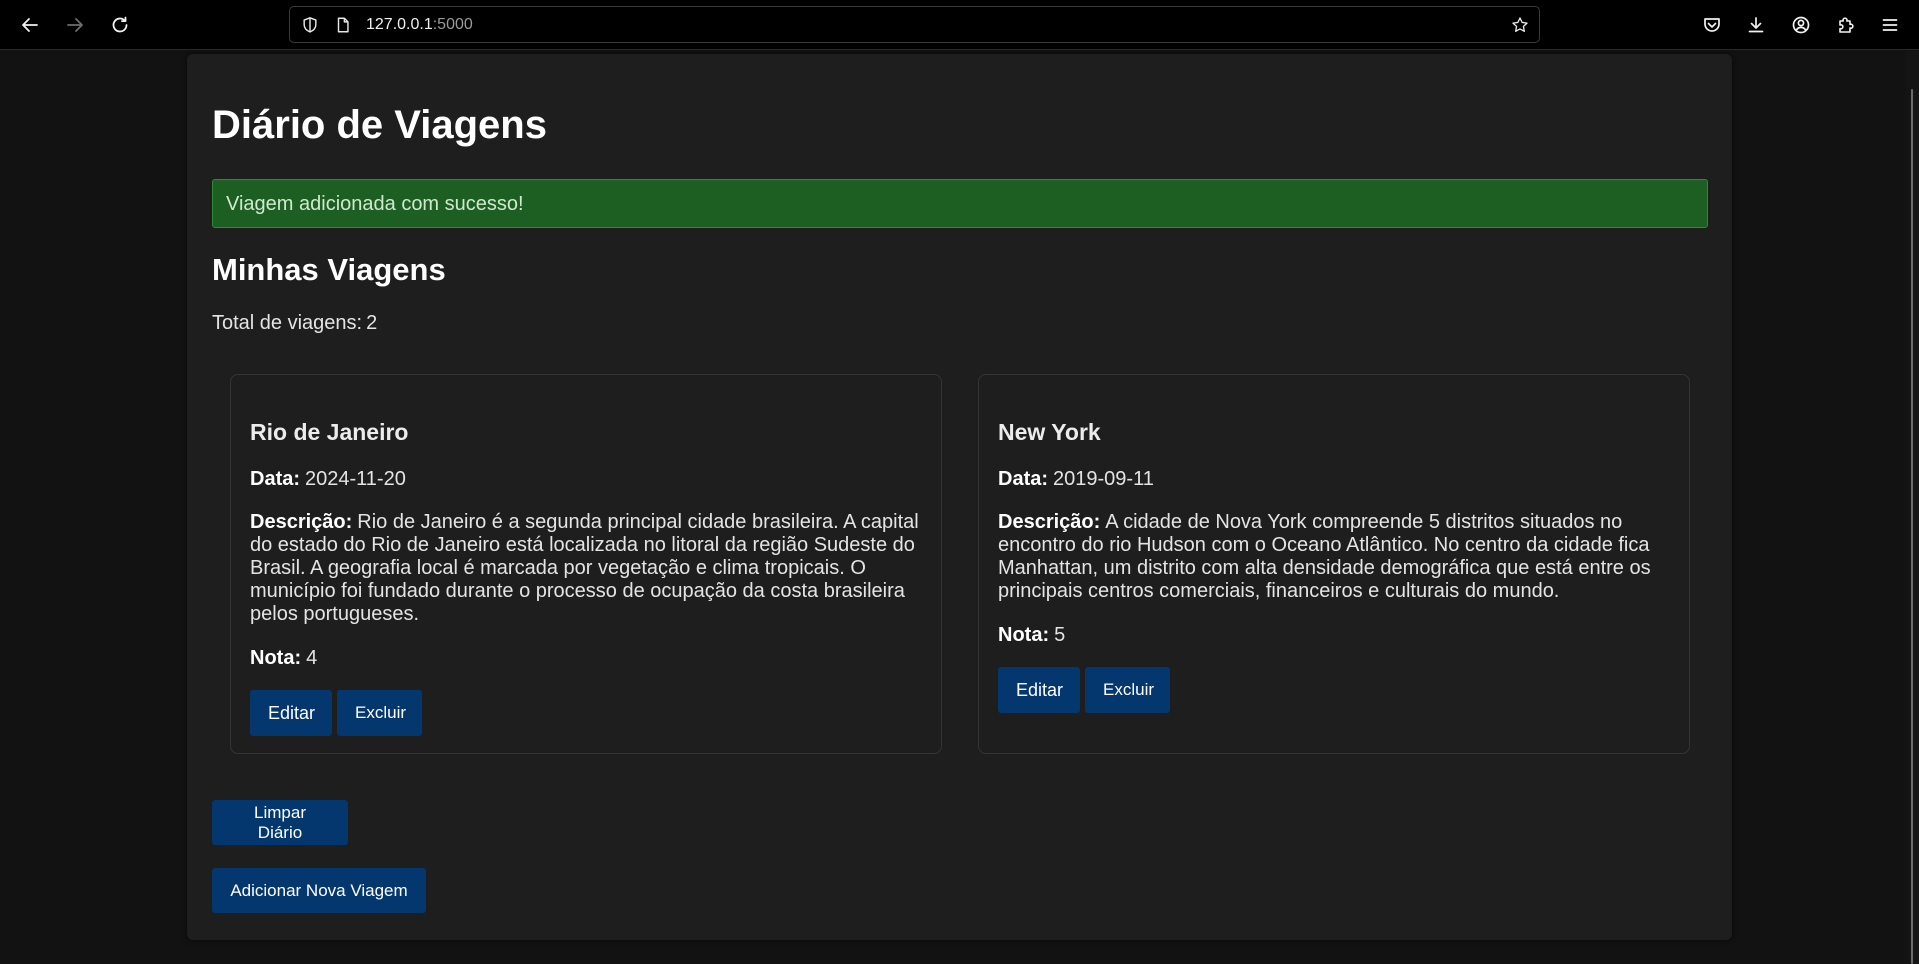 The width and height of the screenshot is (1919, 964). I want to click on trip-title: New York, so click(1049, 432).